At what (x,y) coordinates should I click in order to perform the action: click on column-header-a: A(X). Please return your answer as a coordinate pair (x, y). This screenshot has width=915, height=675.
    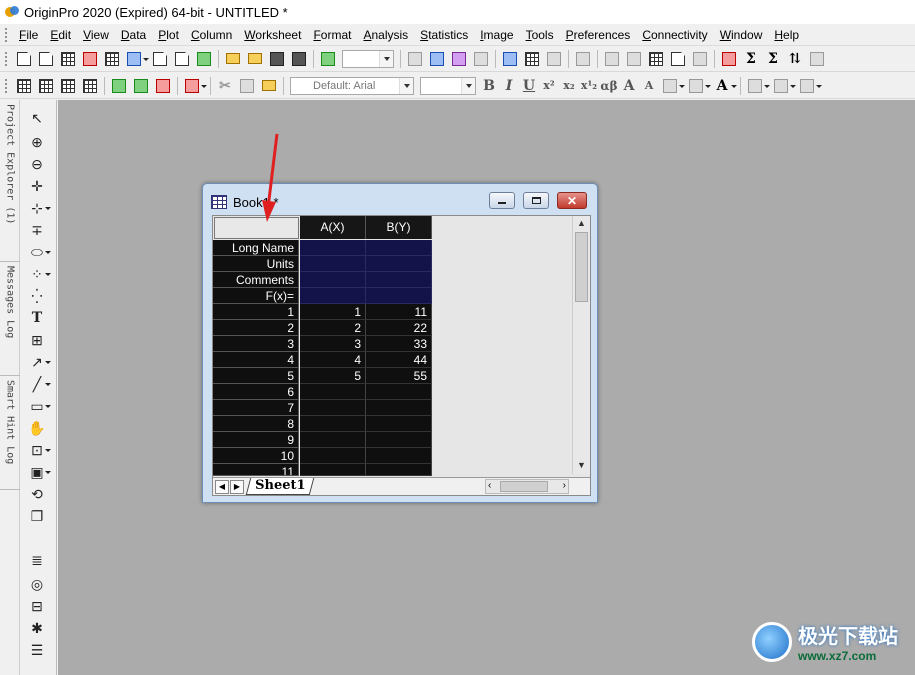
    Looking at the image, I should click on (333, 227).